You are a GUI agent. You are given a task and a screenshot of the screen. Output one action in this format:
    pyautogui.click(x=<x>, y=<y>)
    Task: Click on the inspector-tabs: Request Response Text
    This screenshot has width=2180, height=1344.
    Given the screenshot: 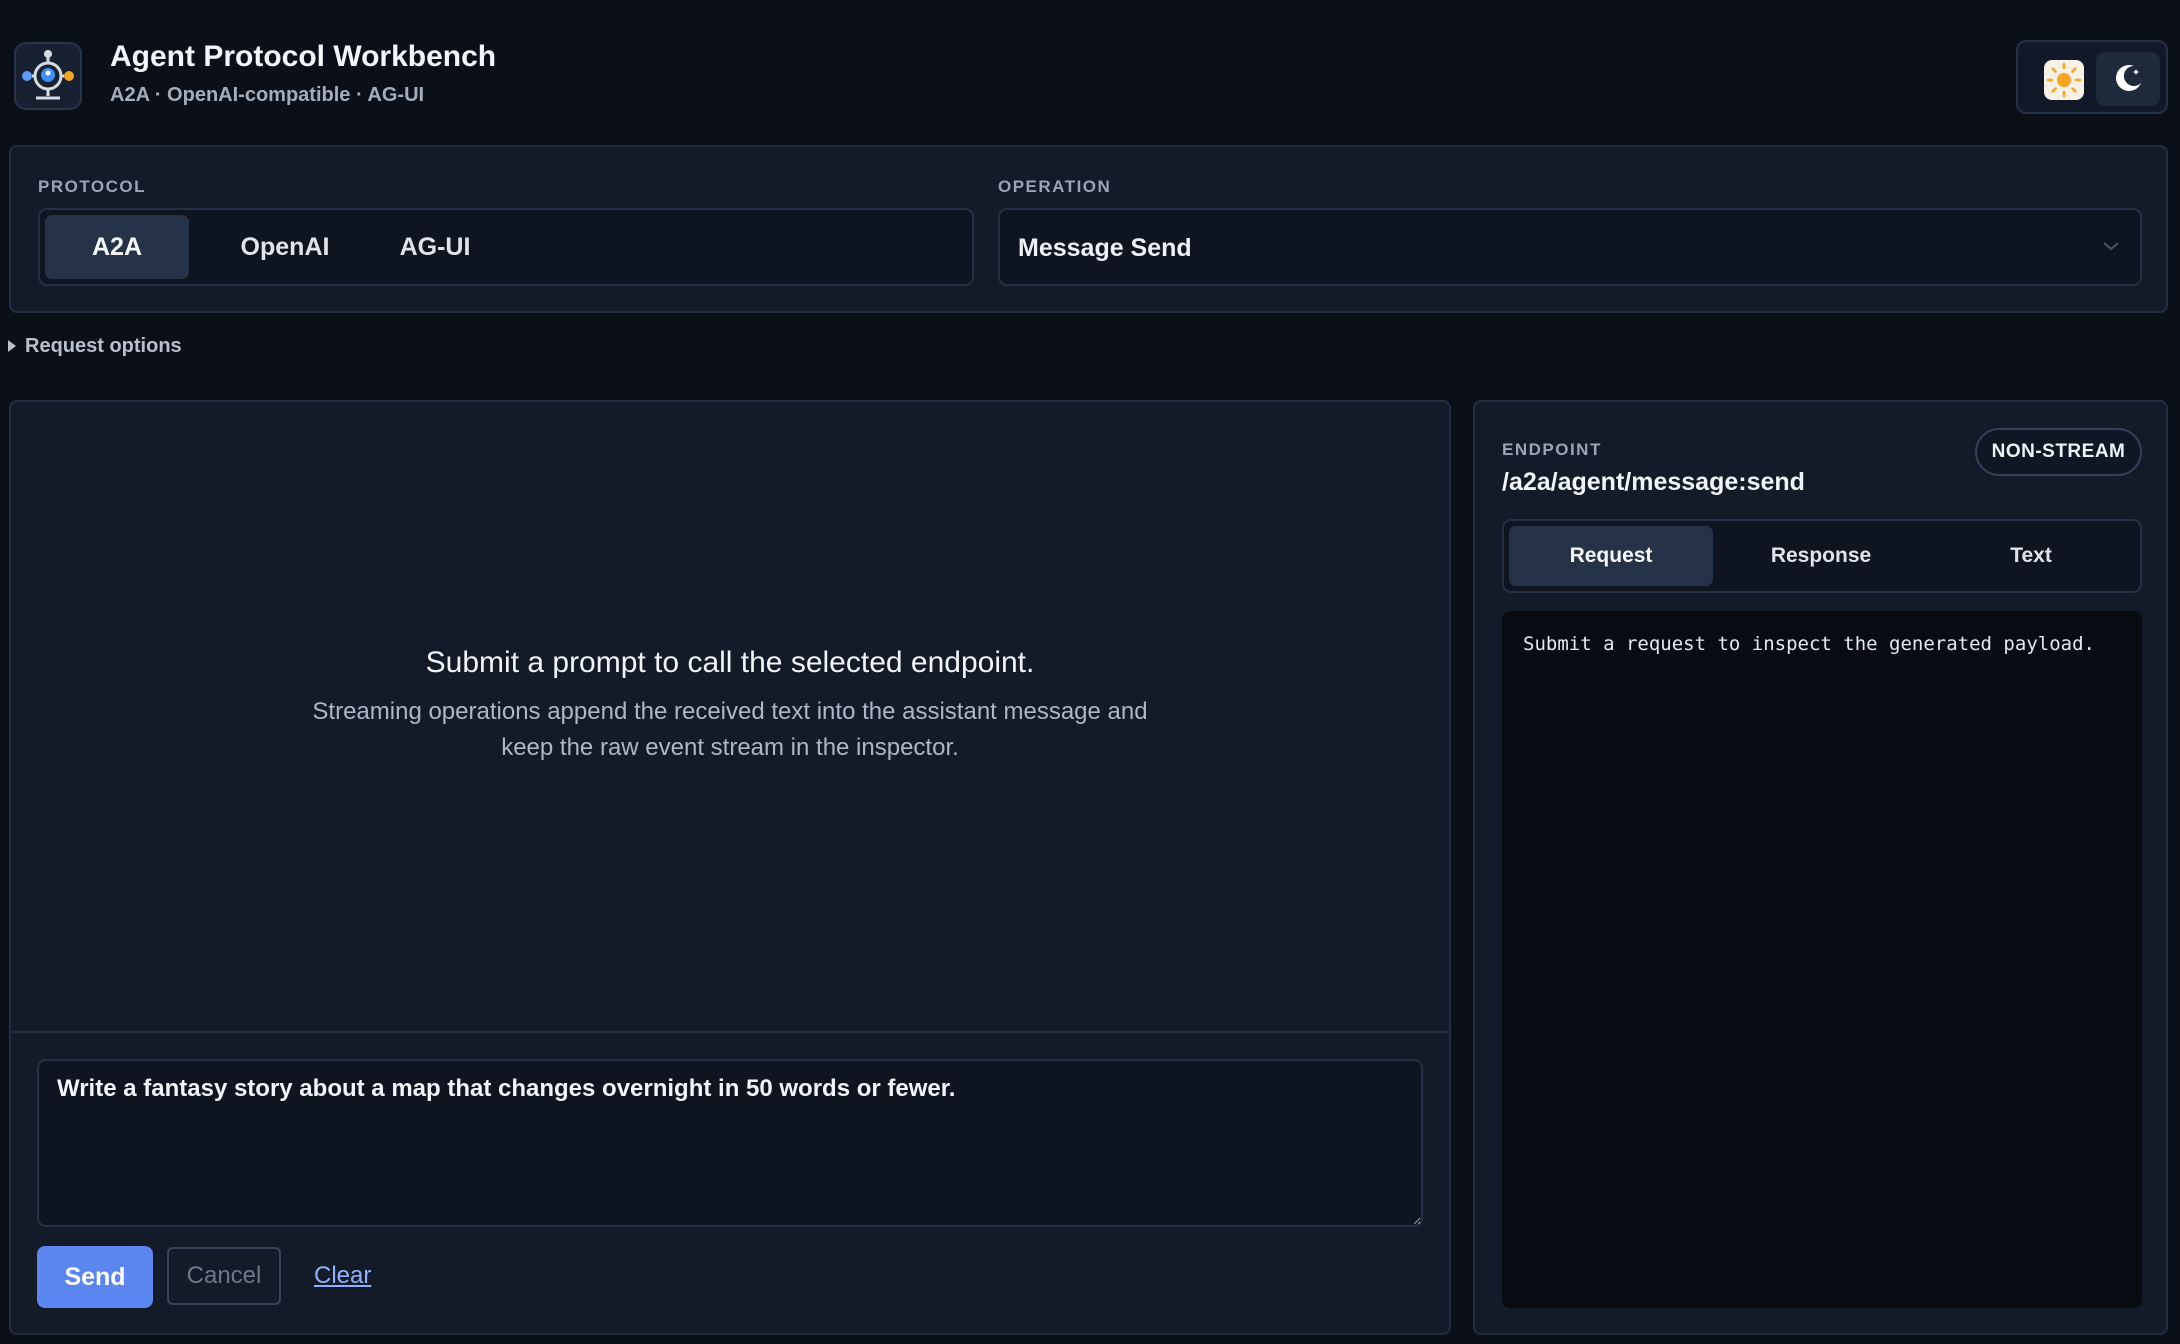 What is the action you would take?
    pyautogui.click(x=1822, y=556)
    